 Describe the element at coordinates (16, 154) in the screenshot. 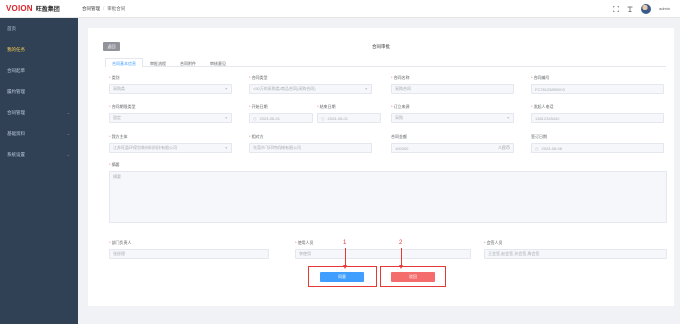

I see `sidebar-item-label: 系统设置` at that location.